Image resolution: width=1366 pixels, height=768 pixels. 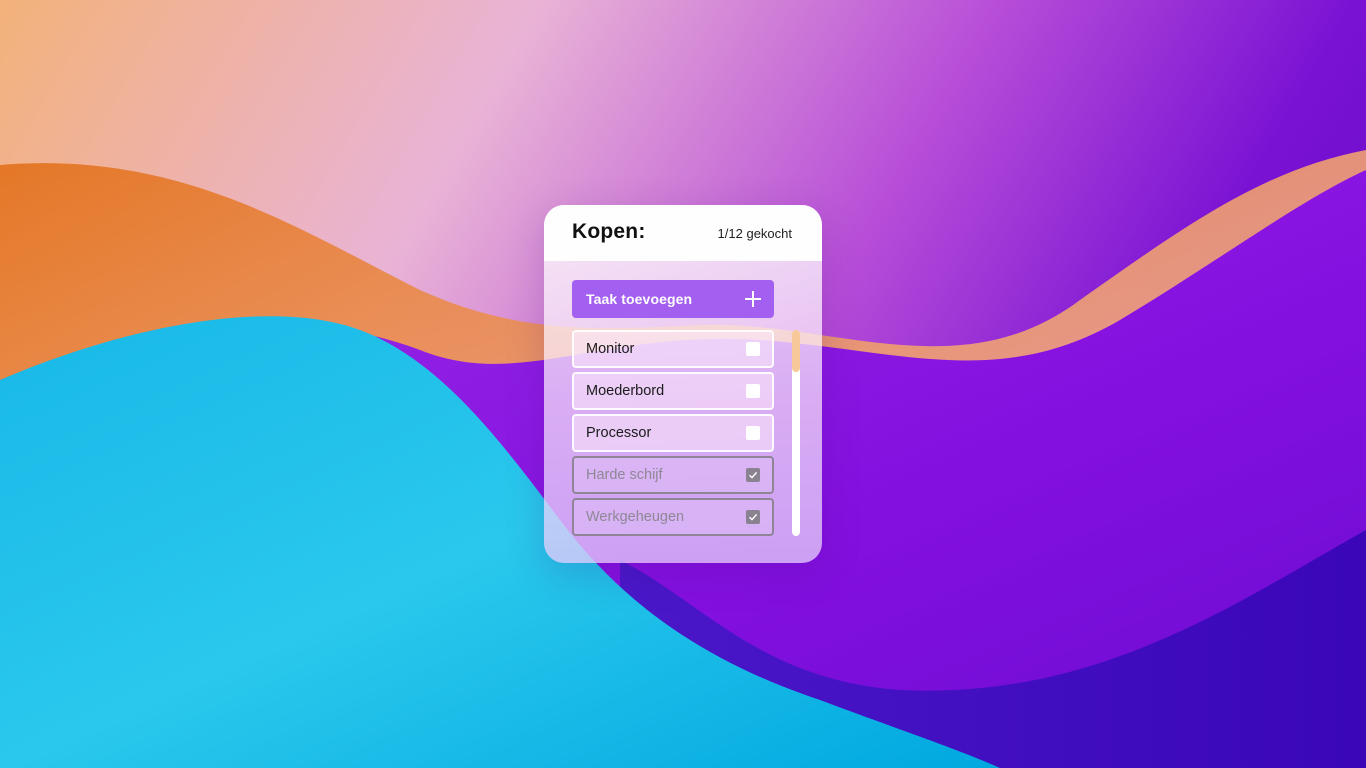 I want to click on list-item: Processor, so click(x=673, y=433).